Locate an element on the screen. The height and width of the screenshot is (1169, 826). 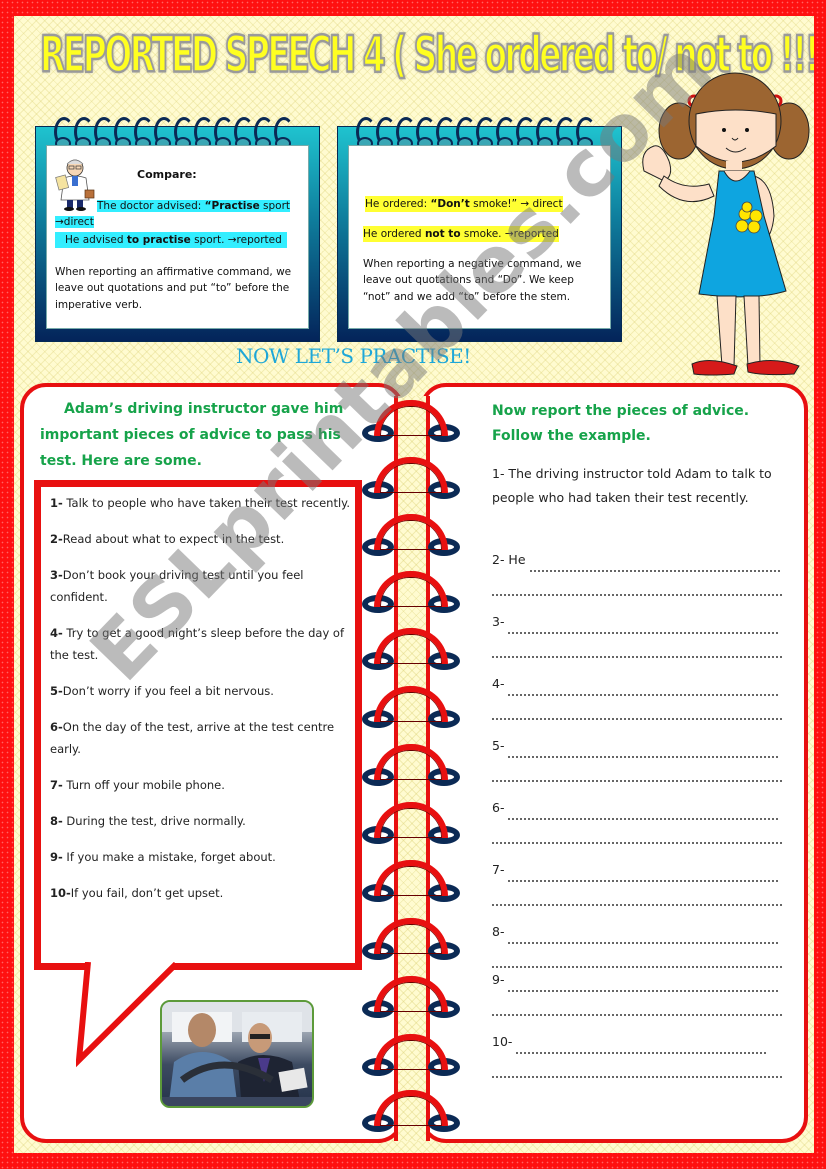
advice-item: 7- Turn off your mobile phone. is located at coordinates (205, 785).